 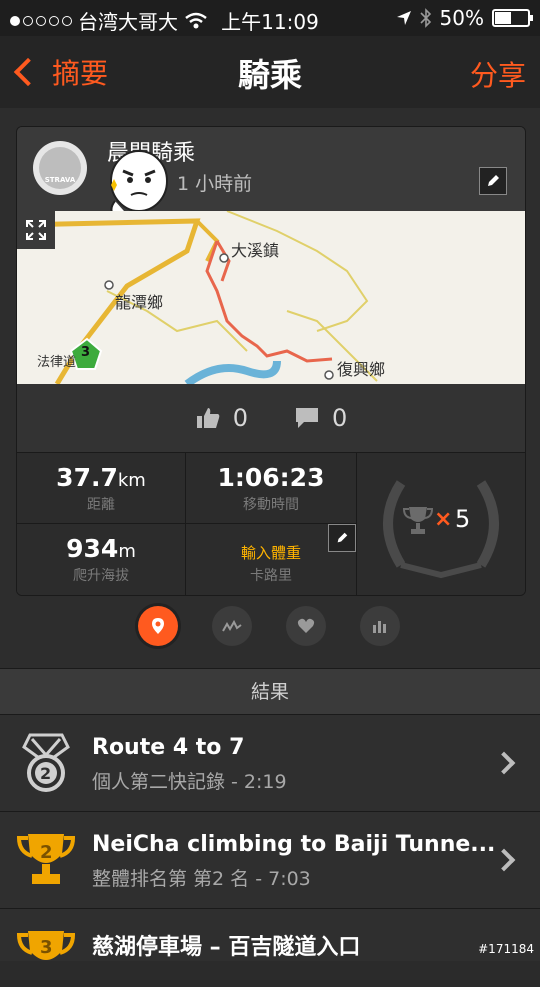 What do you see at coordinates (307, 418) in the screenshot?
I see `comment-icon` at bounding box center [307, 418].